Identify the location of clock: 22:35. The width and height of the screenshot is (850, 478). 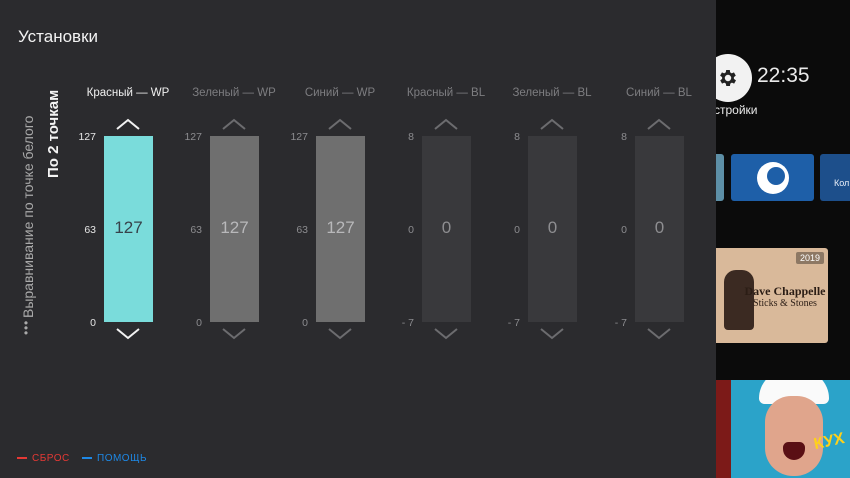
(783, 75).